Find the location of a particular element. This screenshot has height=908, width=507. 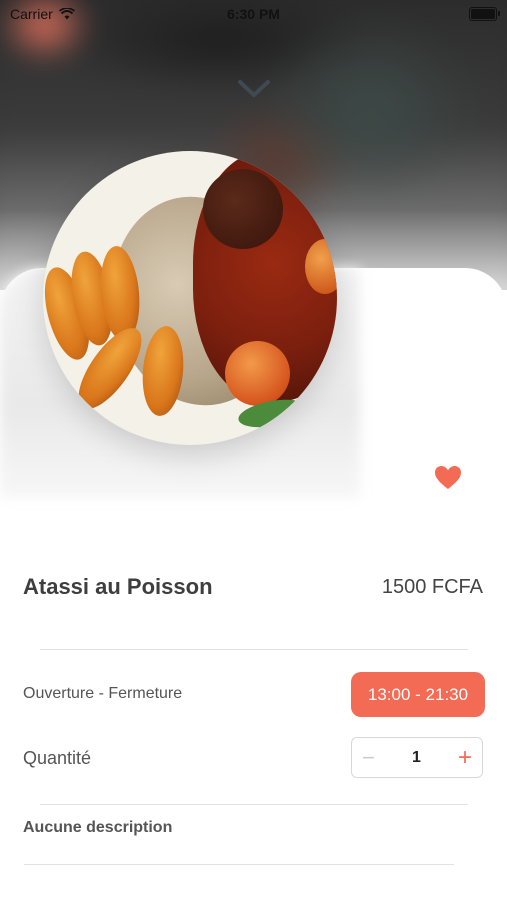

status-time: 6:30 PM is located at coordinates (253, 14).